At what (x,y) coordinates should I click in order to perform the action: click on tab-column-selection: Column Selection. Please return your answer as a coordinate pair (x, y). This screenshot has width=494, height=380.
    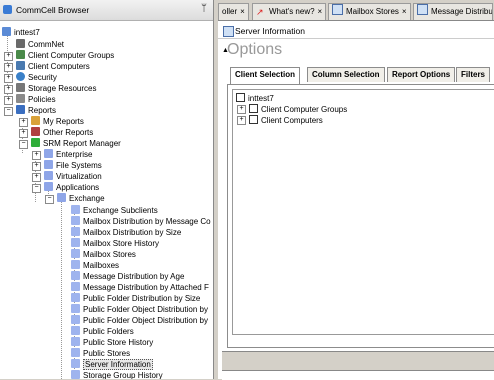
    Looking at the image, I should click on (346, 74).